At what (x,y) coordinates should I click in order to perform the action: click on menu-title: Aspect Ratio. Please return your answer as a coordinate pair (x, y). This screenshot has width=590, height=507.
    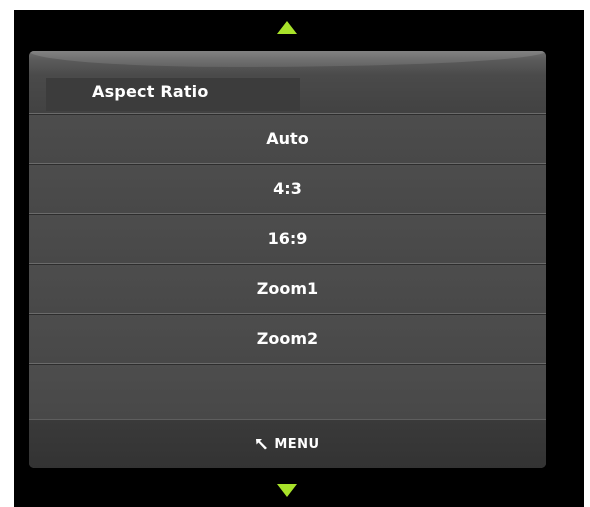
    Looking at the image, I should click on (150, 91).